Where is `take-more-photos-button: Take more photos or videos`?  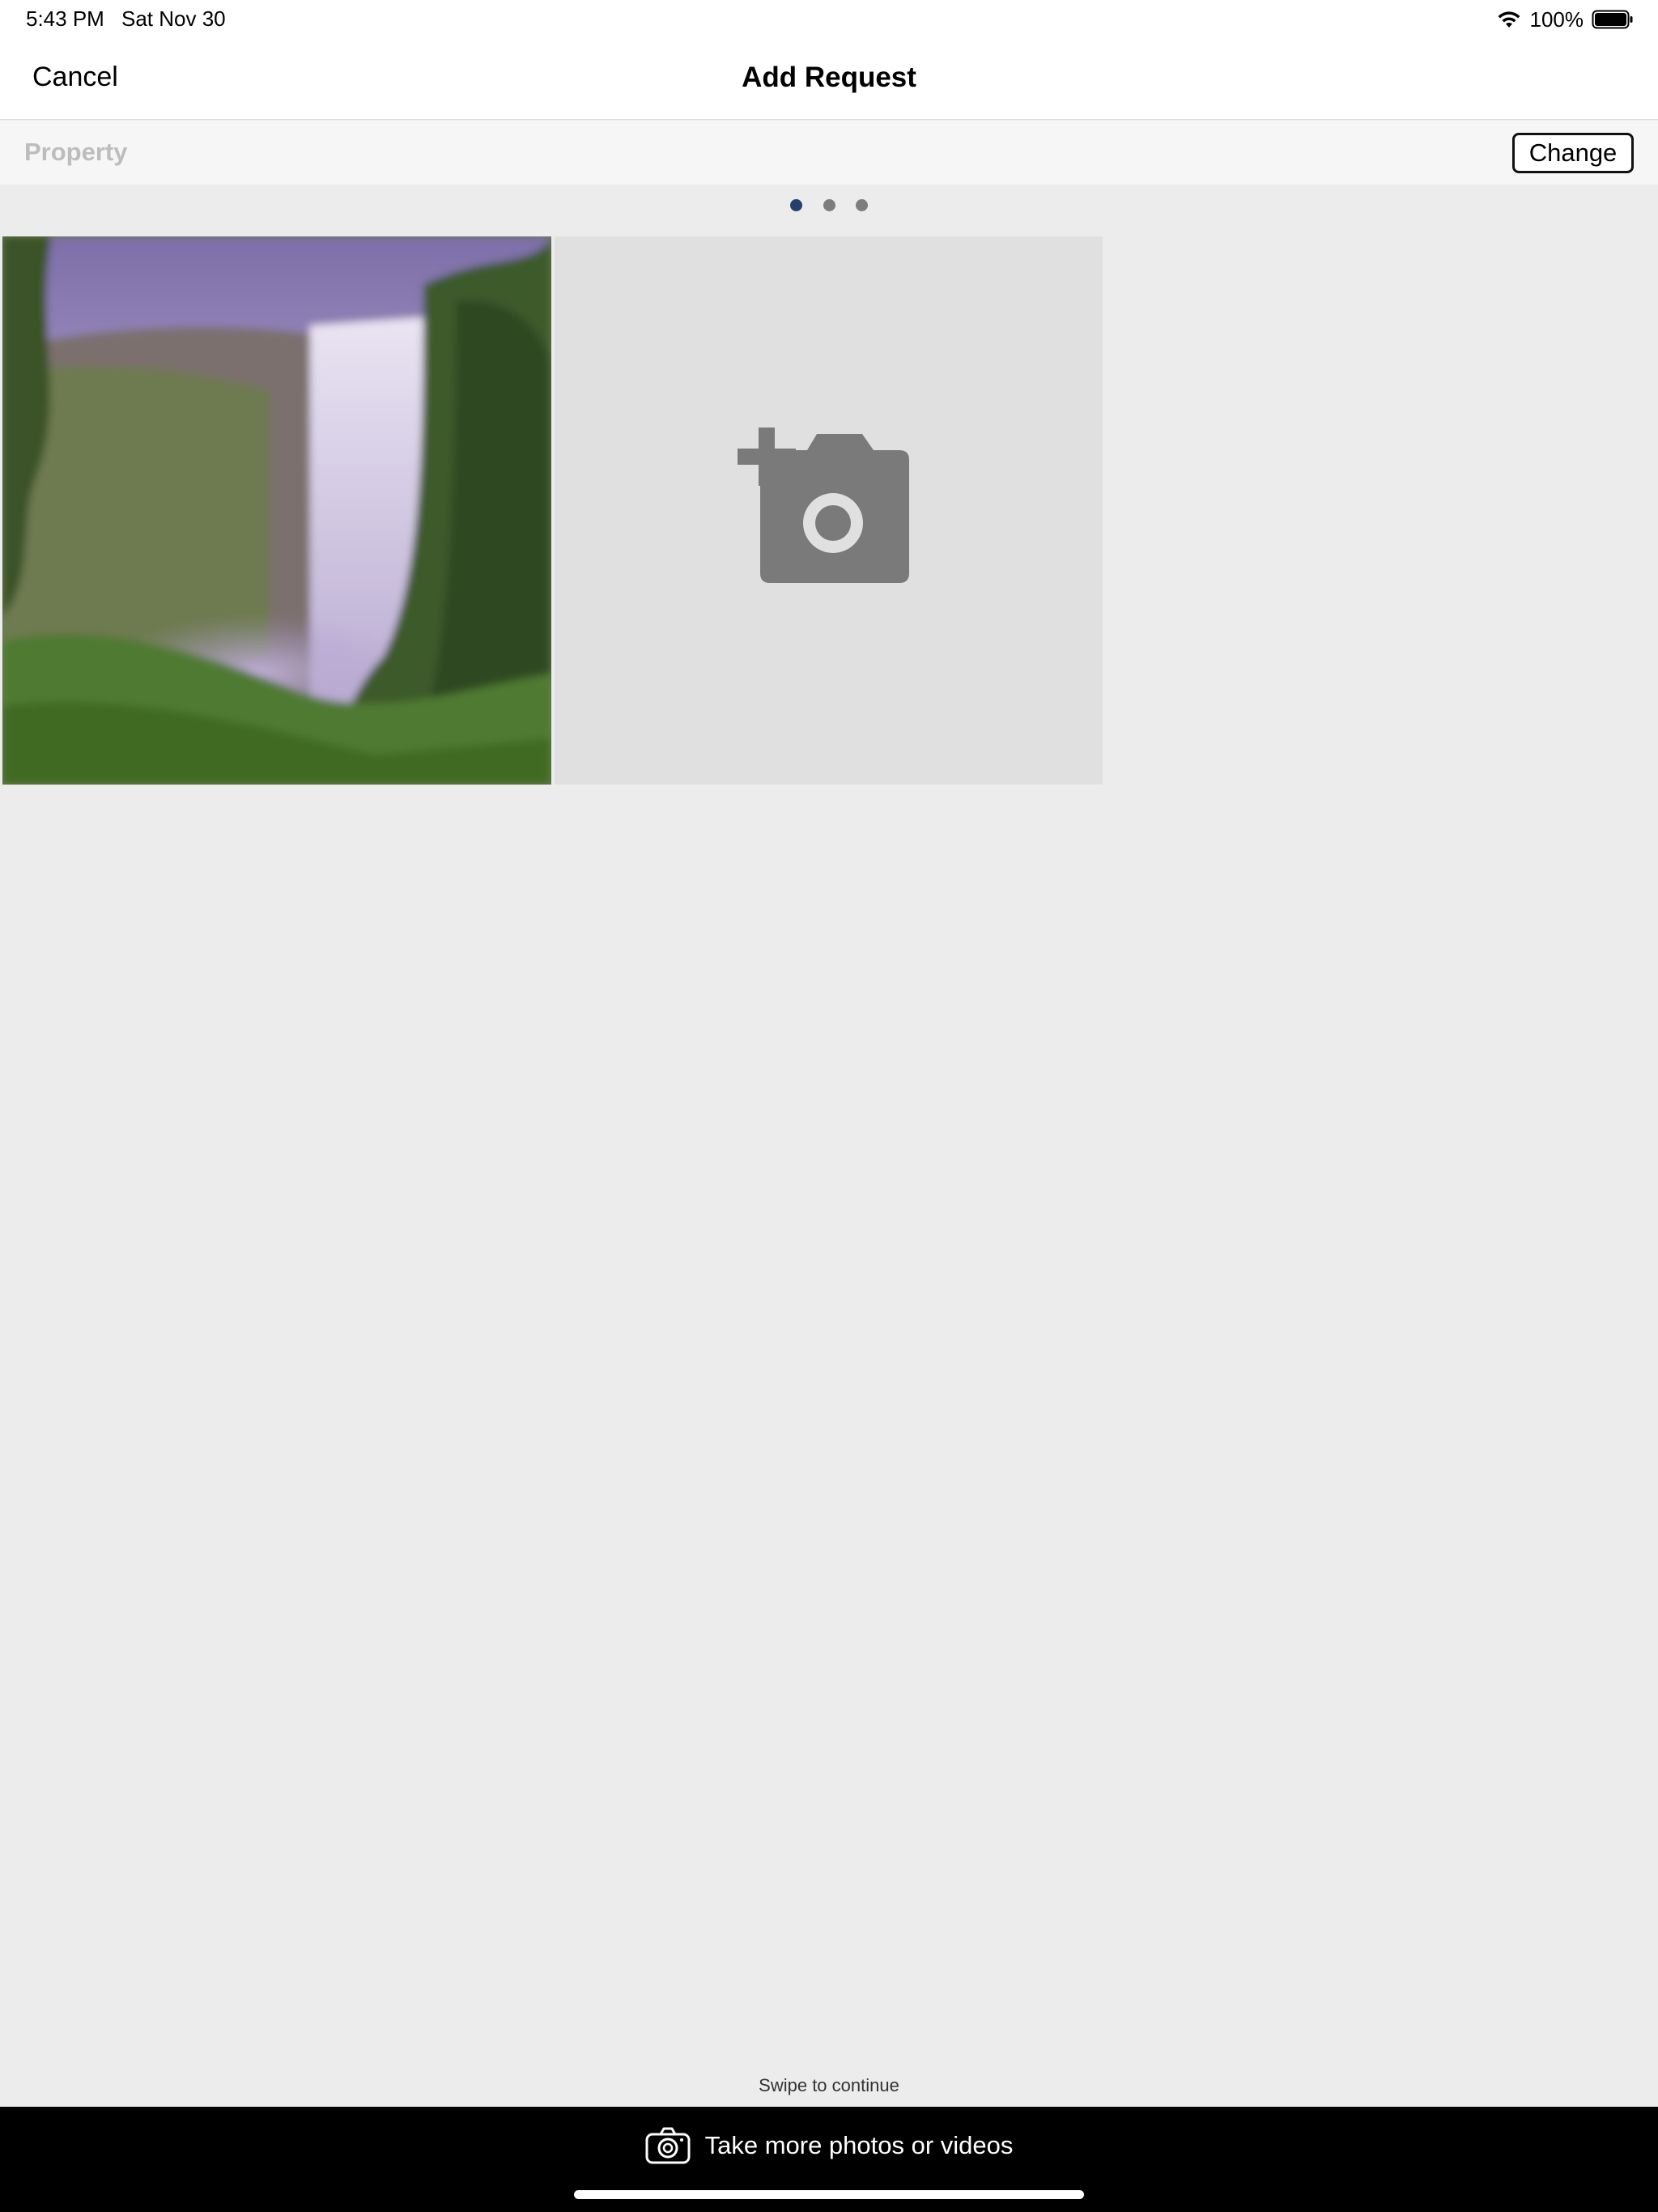
take-more-photos-button: Take more photos or videos is located at coordinates (829, 2146).